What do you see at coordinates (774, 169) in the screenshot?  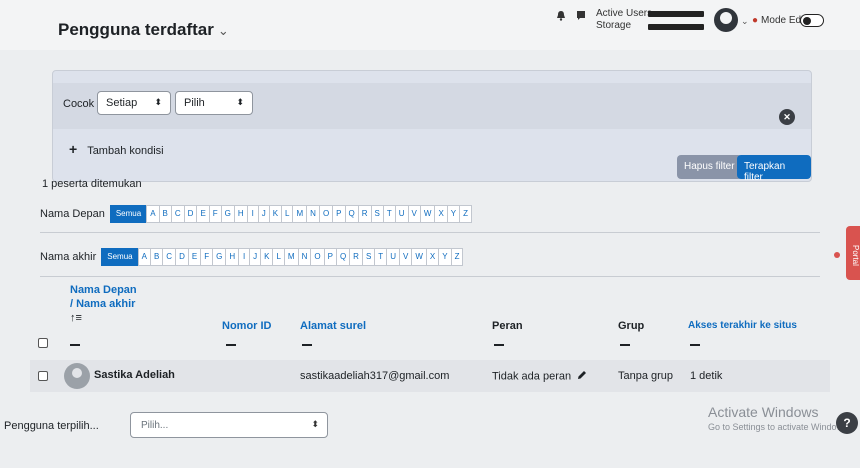 I see `apply-filter-button: Terapkan filter` at bounding box center [774, 169].